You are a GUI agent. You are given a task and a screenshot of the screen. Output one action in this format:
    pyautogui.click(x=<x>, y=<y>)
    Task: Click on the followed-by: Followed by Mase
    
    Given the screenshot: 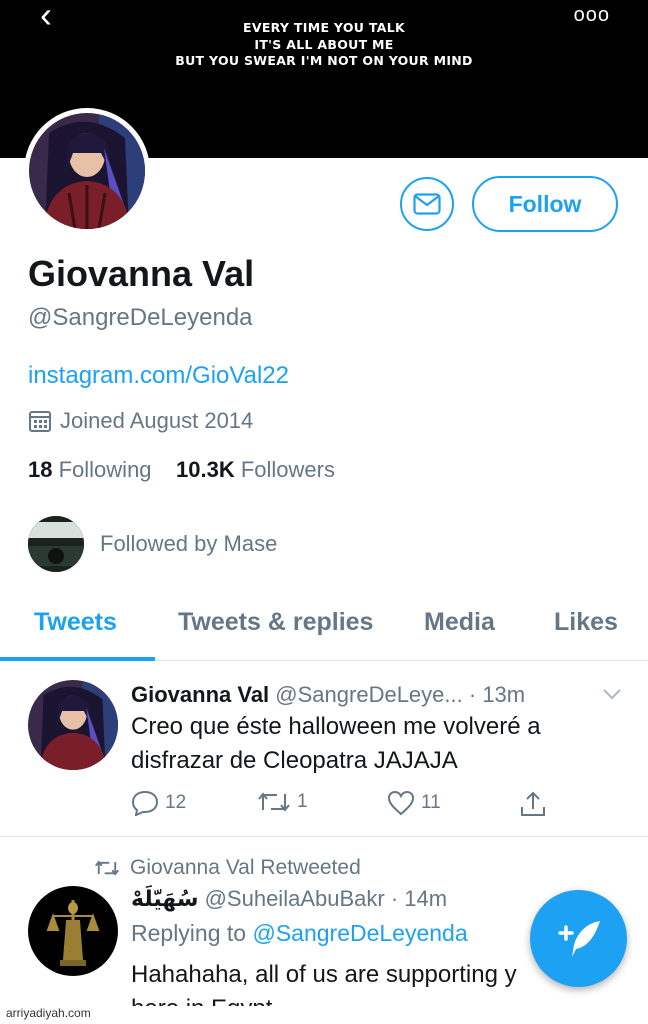 What is the action you would take?
    pyautogui.click(x=152, y=544)
    